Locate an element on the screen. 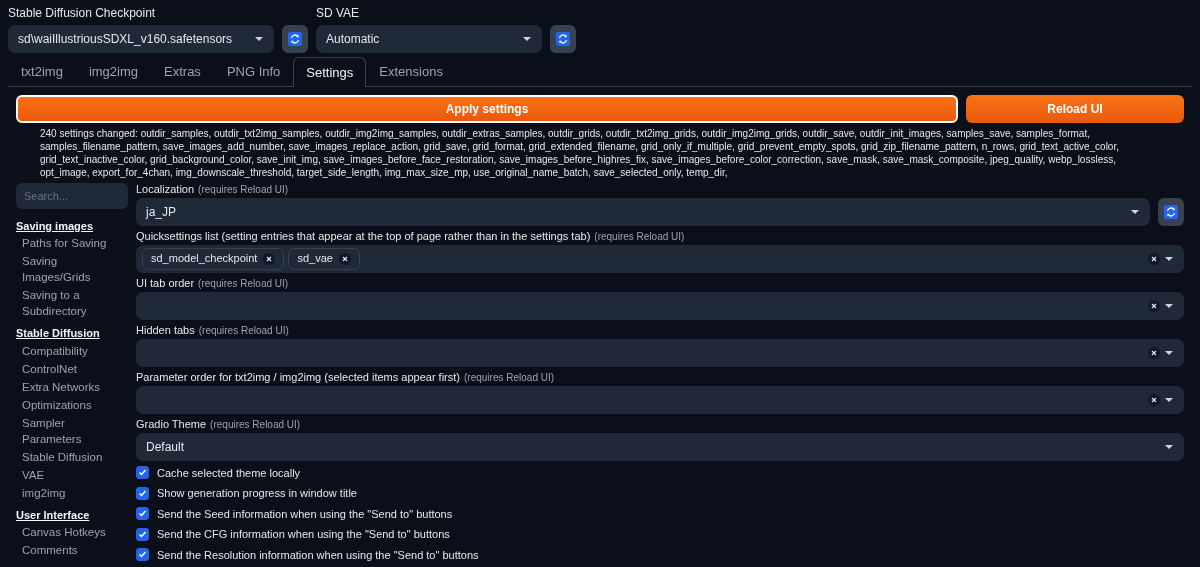 The height and width of the screenshot is (567, 1200). sidebar-item: ControlNet is located at coordinates (49, 368).